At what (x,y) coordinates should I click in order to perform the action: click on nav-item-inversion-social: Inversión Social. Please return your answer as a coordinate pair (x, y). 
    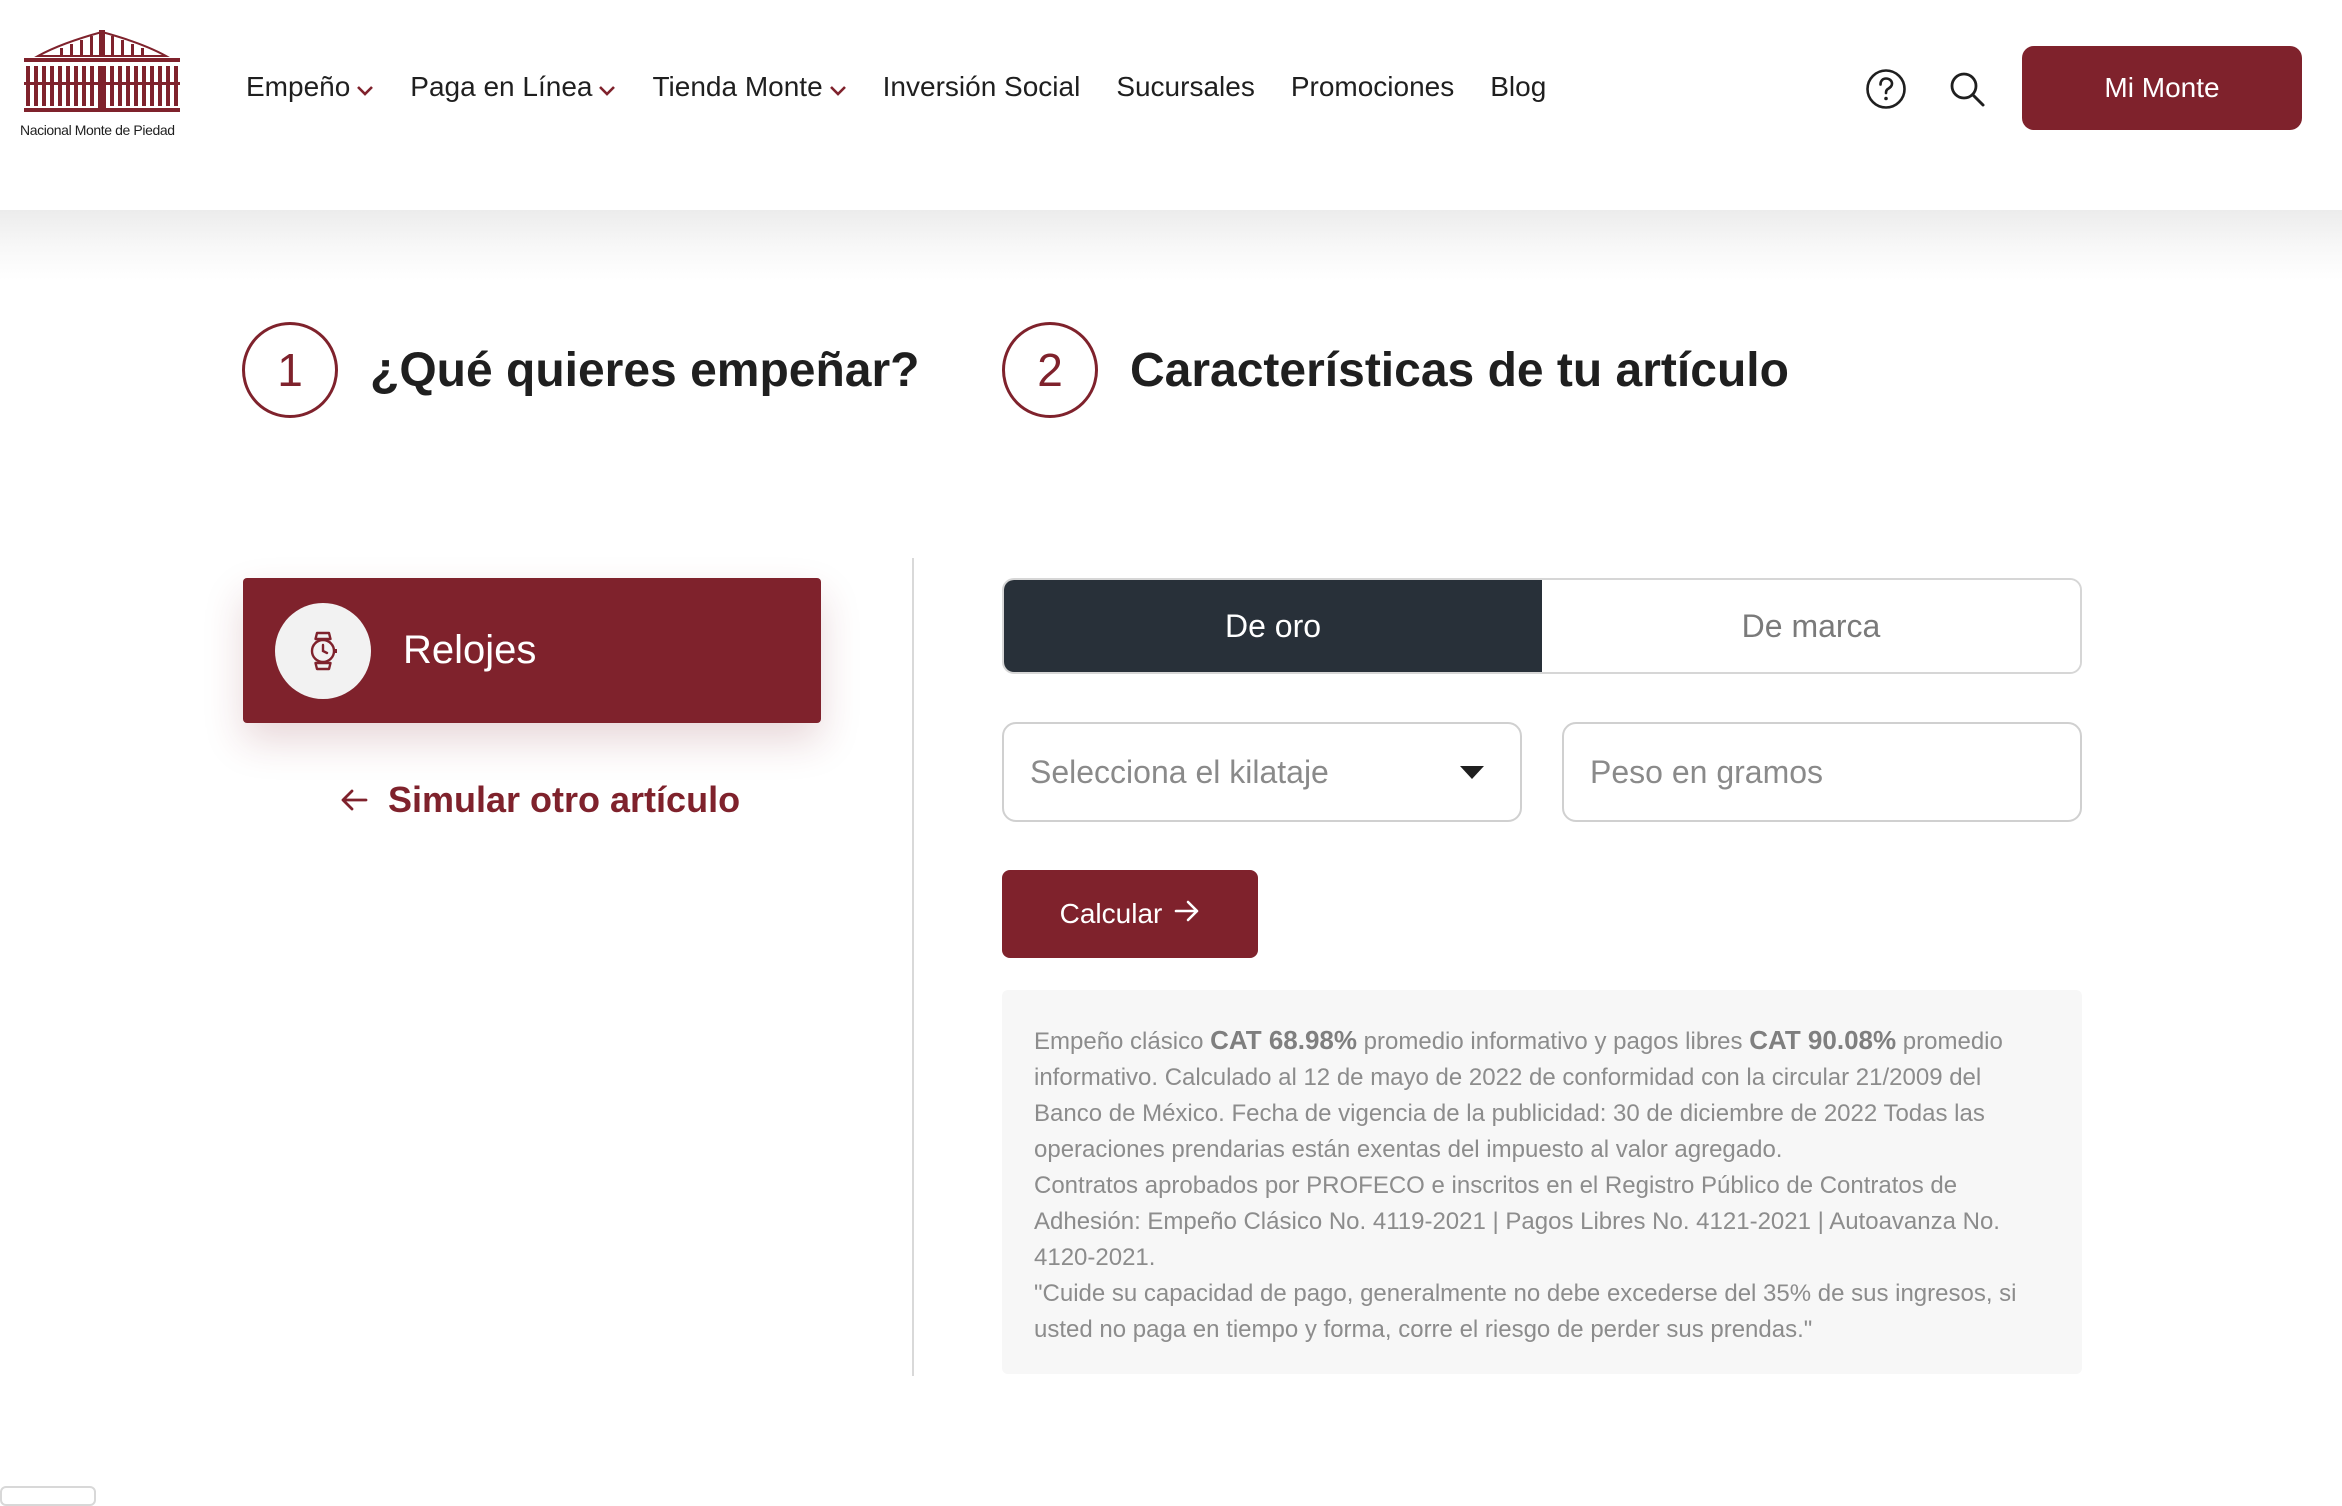
    Looking at the image, I should click on (982, 87).